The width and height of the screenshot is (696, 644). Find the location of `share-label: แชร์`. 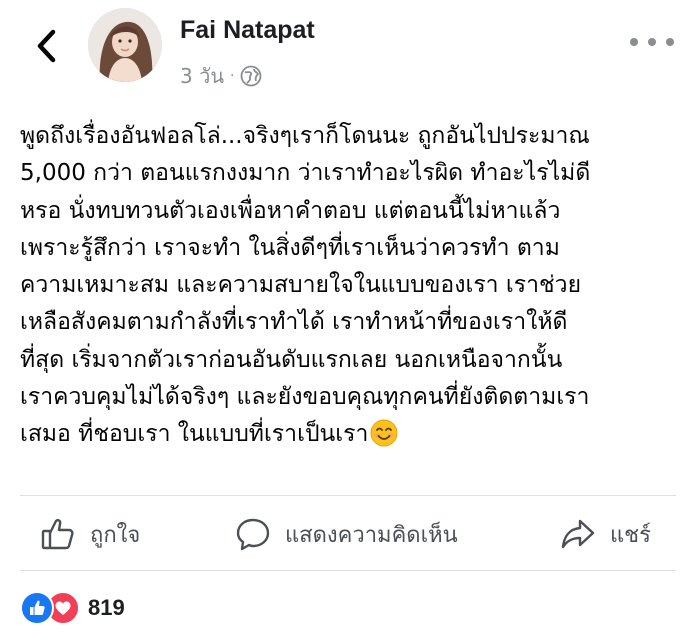

share-label: แชร์ is located at coordinates (630, 535).